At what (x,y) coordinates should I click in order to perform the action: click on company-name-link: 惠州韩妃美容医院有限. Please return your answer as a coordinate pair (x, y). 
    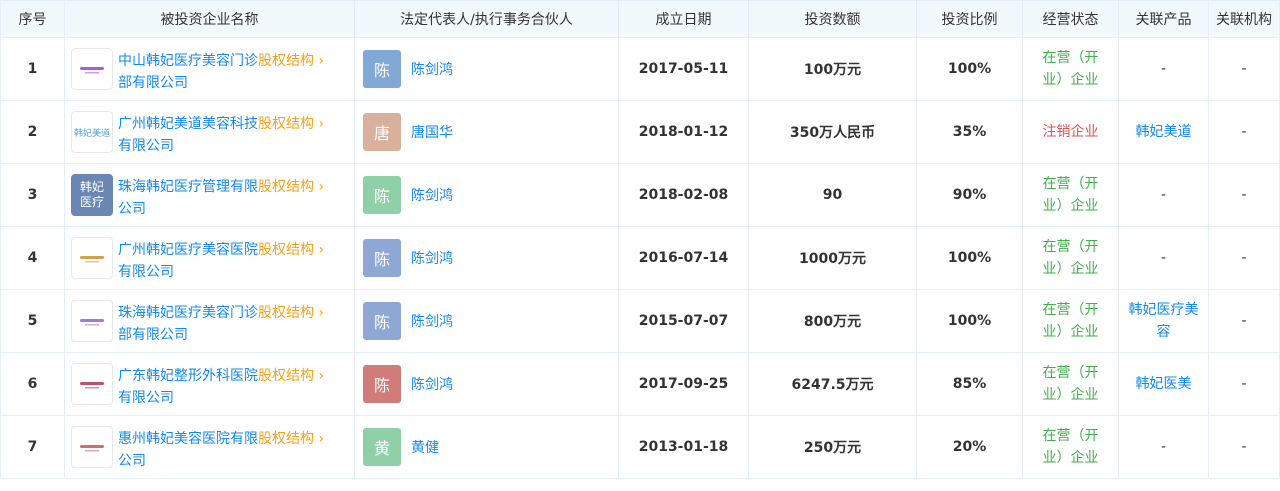
    Looking at the image, I should click on (188, 439).